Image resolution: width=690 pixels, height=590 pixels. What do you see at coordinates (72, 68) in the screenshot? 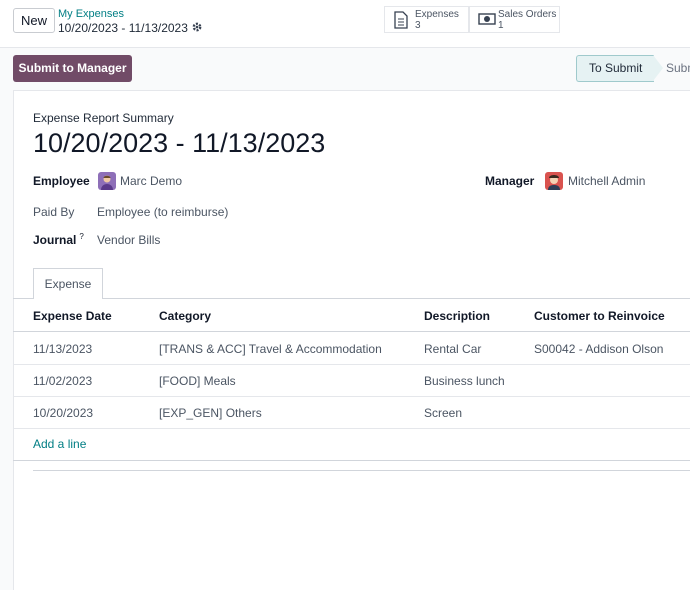
I see `submit-to-manager-button: Submit to Manager` at bounding box center [72, 68].